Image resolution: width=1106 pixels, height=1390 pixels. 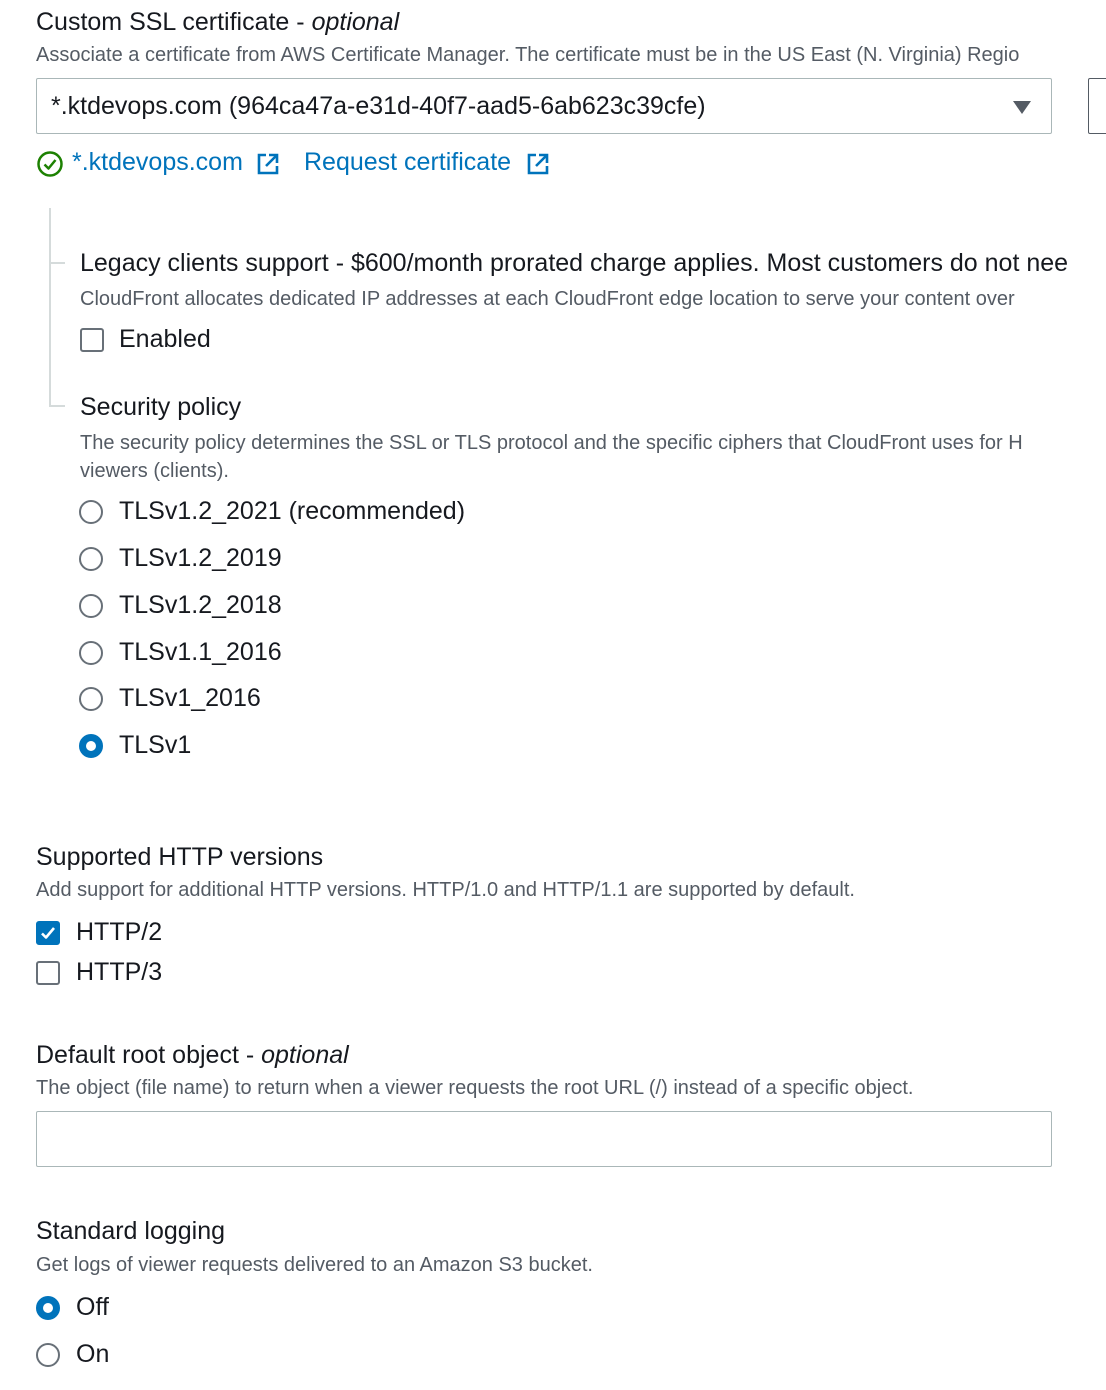 What do you see at coordinates (119, 932) in the screenshot?
I see `http2-label: HTTP/2` at bounding box center [119, 932].